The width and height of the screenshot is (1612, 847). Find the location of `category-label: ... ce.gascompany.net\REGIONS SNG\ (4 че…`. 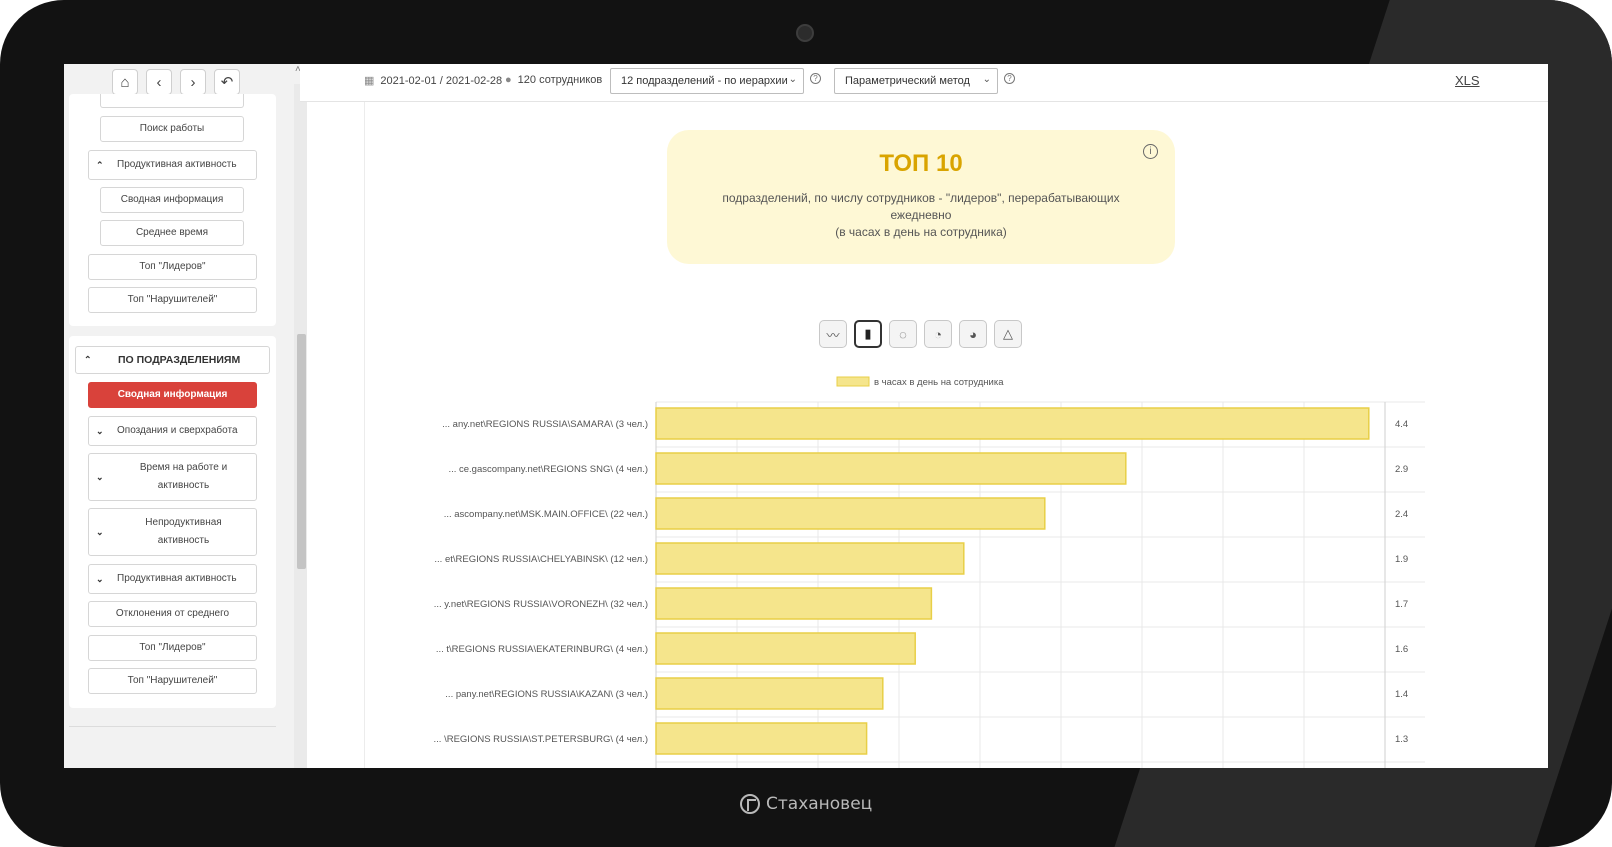

category-label: ... ce.gascompany.net\REGIONS SNG\ (4 че… is located at coordinates (548, 469).